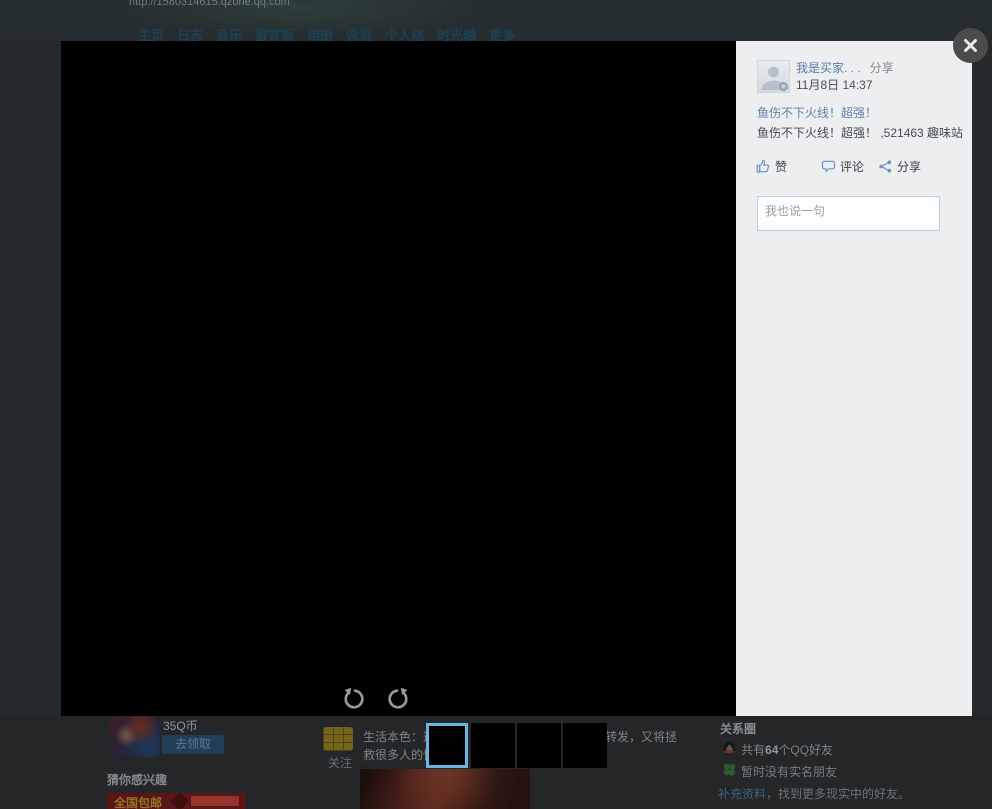 The width and height of the screenshot is (992, 809). What do you see at coordinates (180, 726) in the screenshot?
I see `qcoin-reward-label: 35Q币` at bounding box center [180, 726].